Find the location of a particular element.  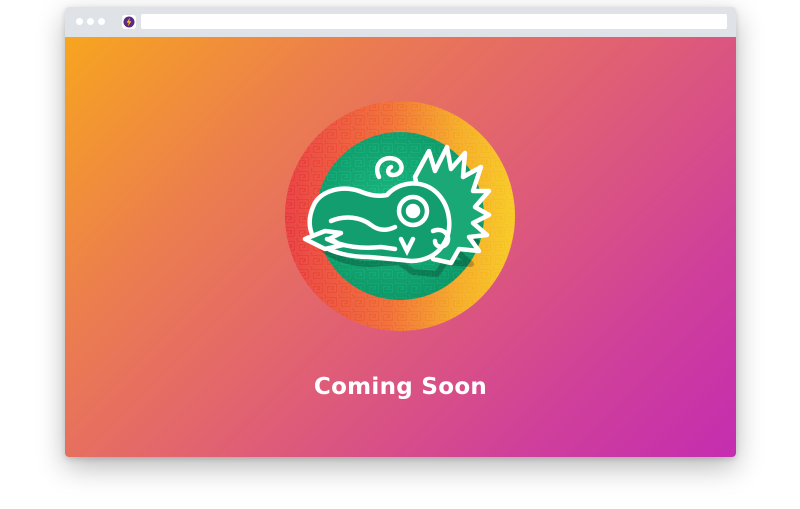

browser-toolbar is located at coordinates (400, 22).